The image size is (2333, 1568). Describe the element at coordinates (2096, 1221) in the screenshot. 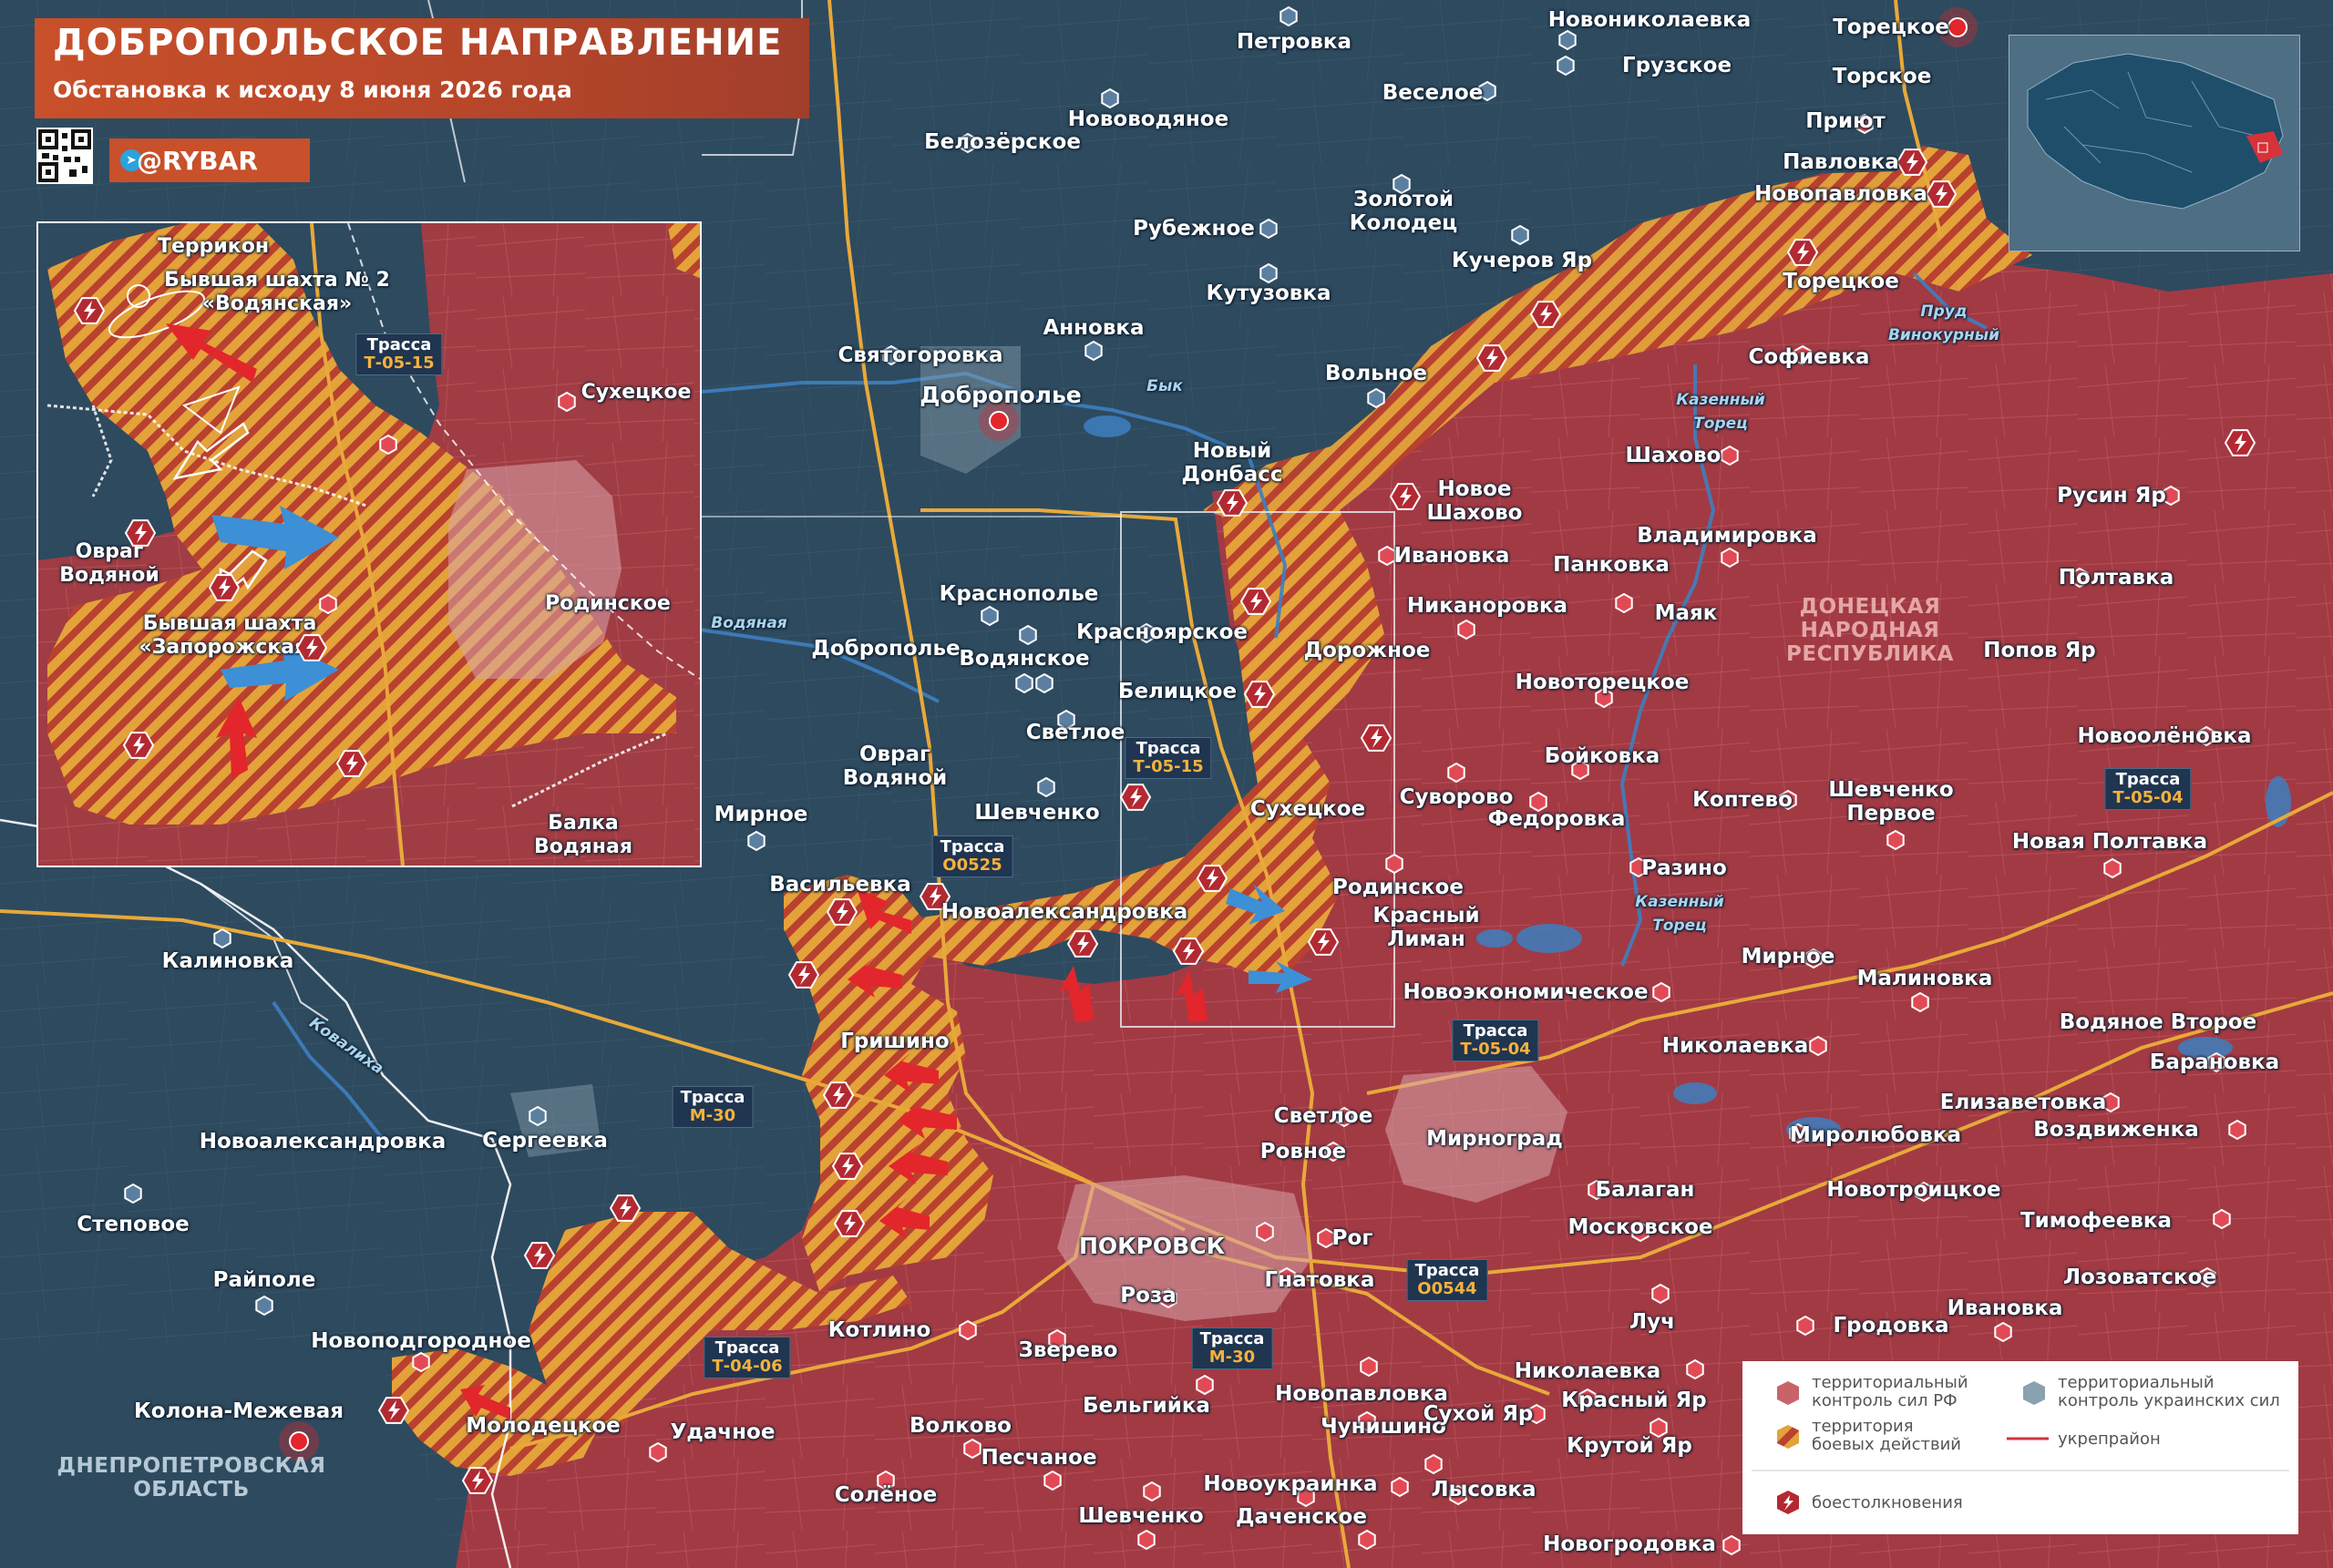

I see `place-timofeevka: Тимофеевка` at that location.